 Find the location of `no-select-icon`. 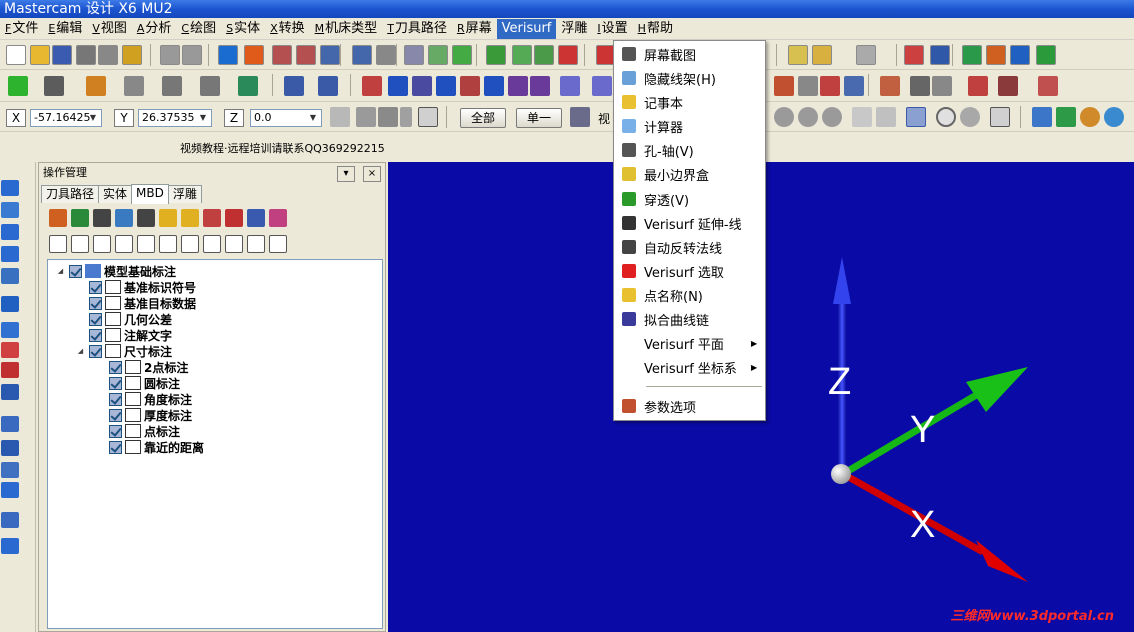

no-select-icon is located at coordinates (946, 117).